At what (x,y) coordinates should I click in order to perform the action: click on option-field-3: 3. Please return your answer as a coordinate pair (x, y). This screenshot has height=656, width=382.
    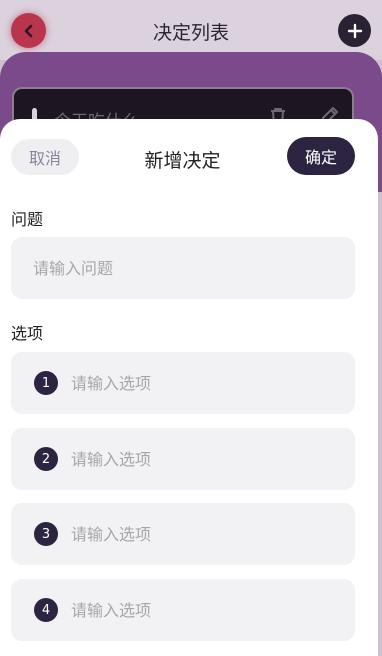
    Looking at the image, I should click on (183, 534).